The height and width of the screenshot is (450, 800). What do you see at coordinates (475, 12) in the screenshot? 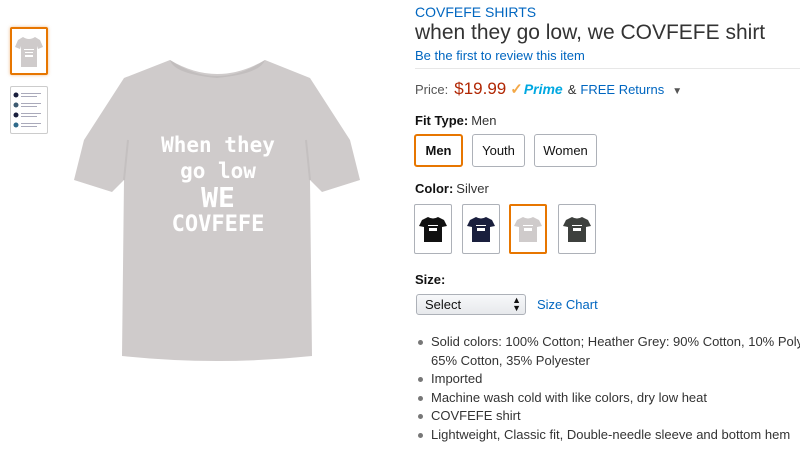
I see `brand-link: COVFEFE SHIRTS` at bounding box center [475, 12].